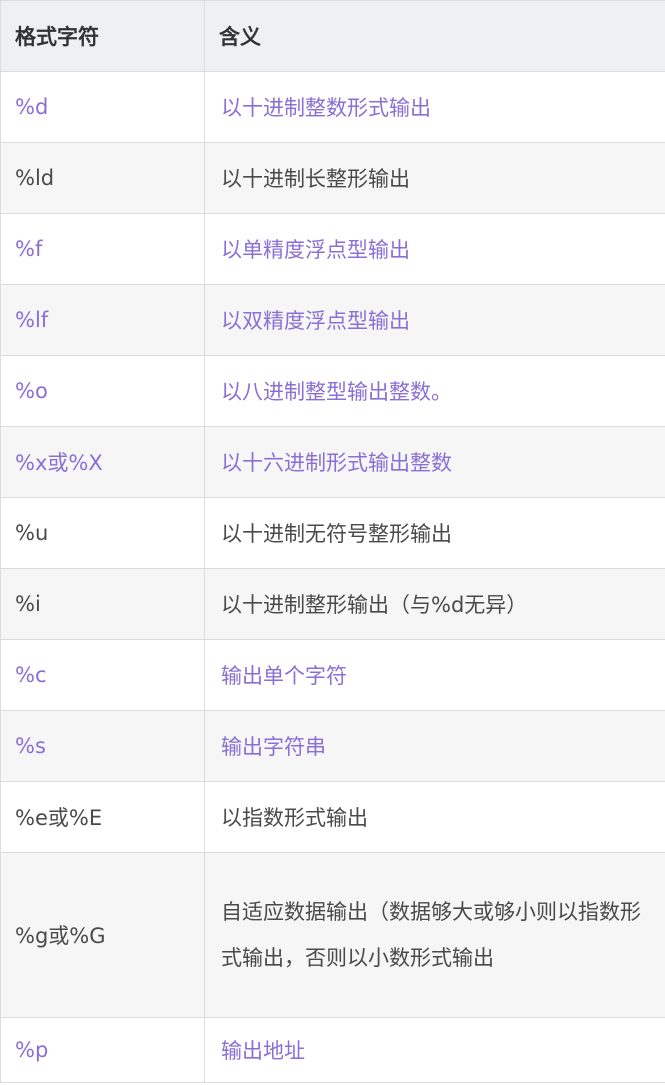  Describe the element at coordinates (102, 320) in the screenshot. I see `format-cell: %lf` at that location.